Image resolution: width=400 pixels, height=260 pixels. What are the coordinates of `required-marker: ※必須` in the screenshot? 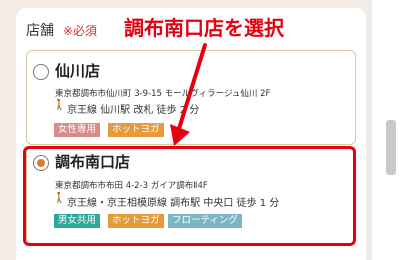 It's located at (80, 31).